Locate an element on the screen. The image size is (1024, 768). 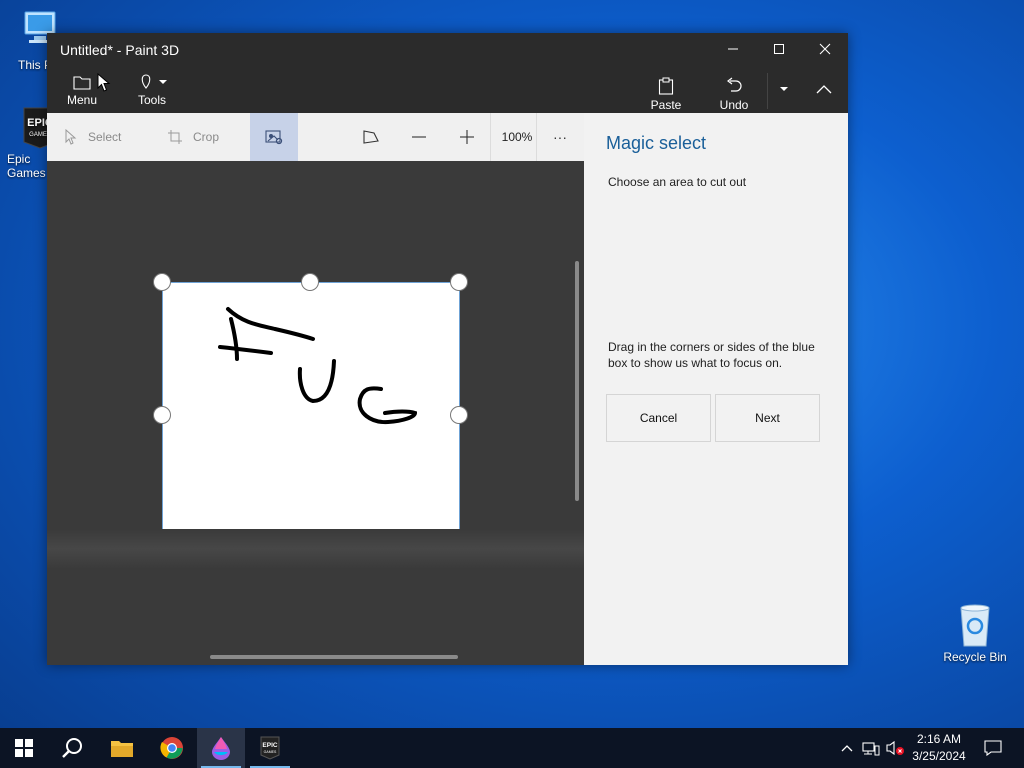
zoom-level-label: 100% is located at coordinates (517, 137).